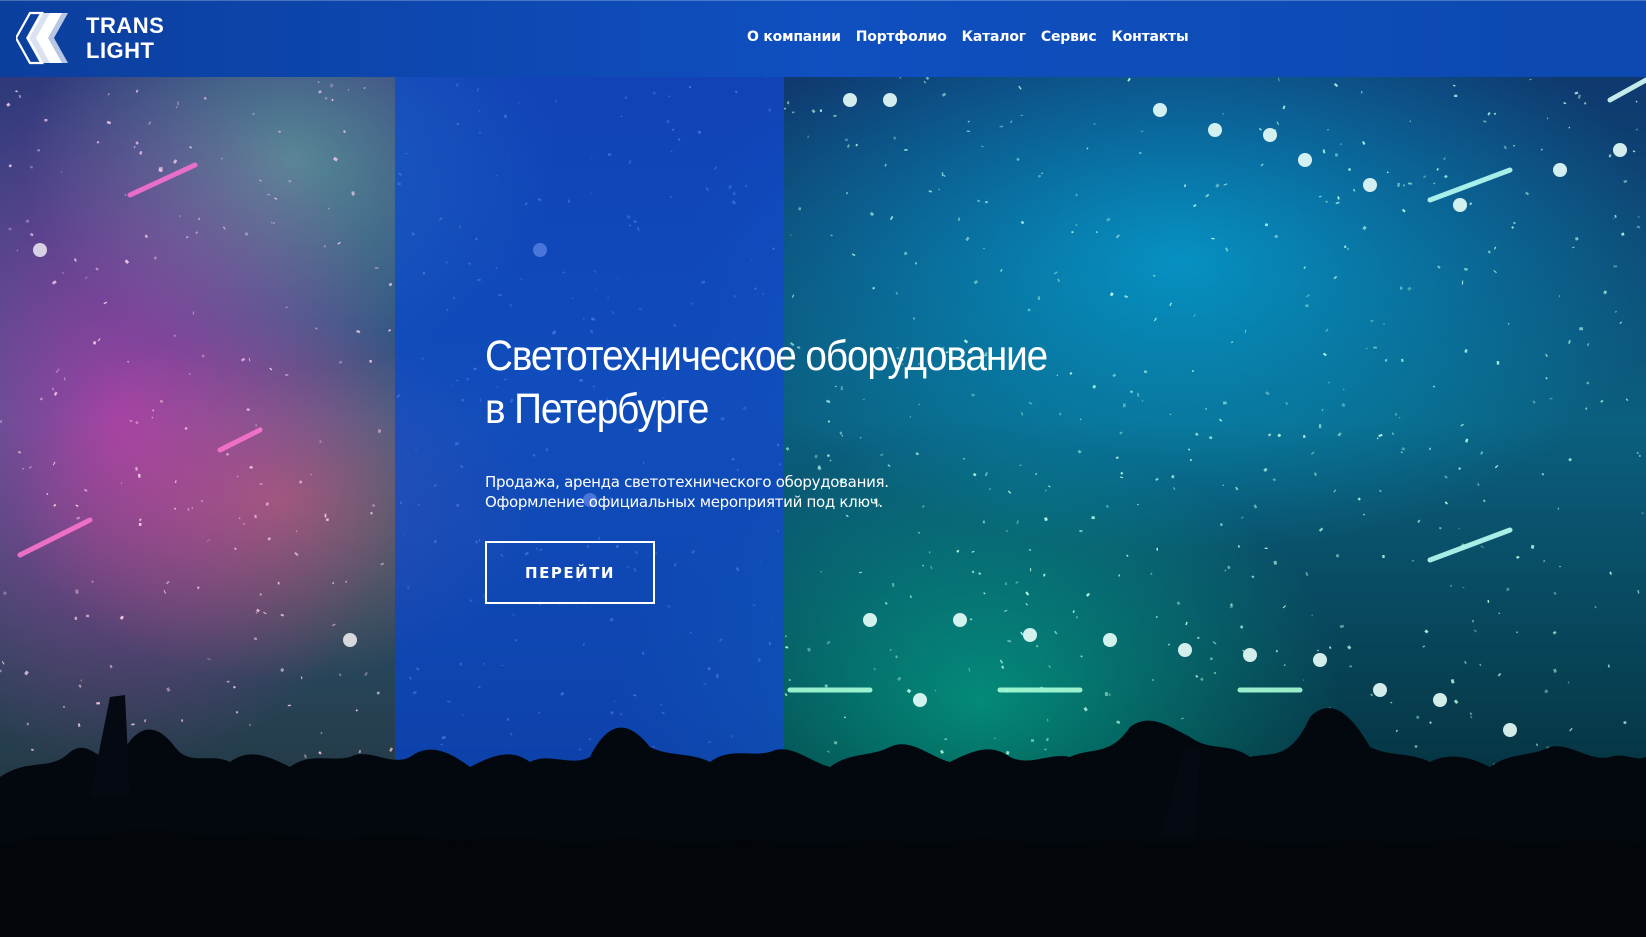 The height and width of the screenshot is (937, 1646). I want to click on nav-item-contacts: Контакты, so click(1149, 37).